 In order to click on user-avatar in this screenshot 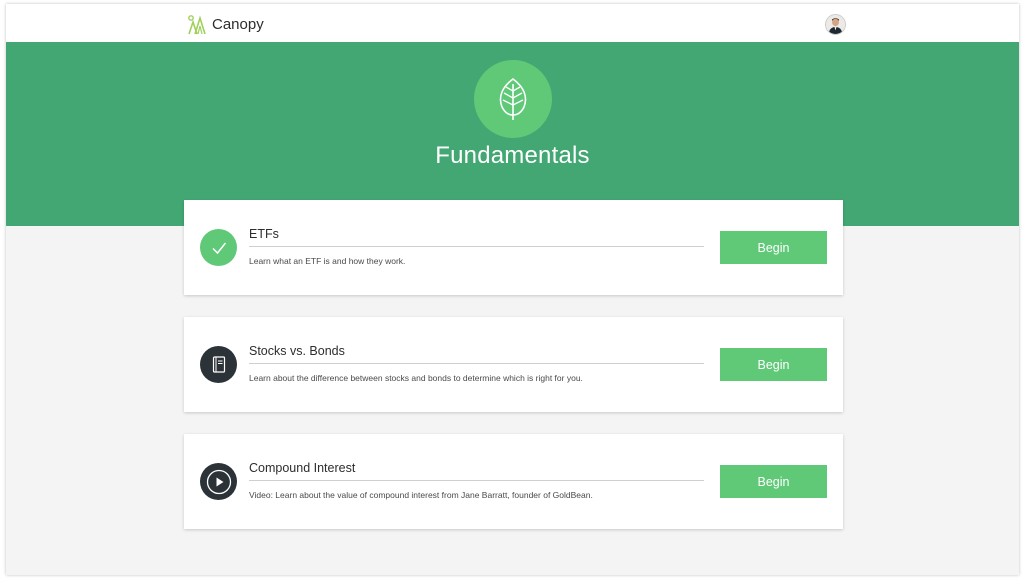, I will do `click(835, 24)`.